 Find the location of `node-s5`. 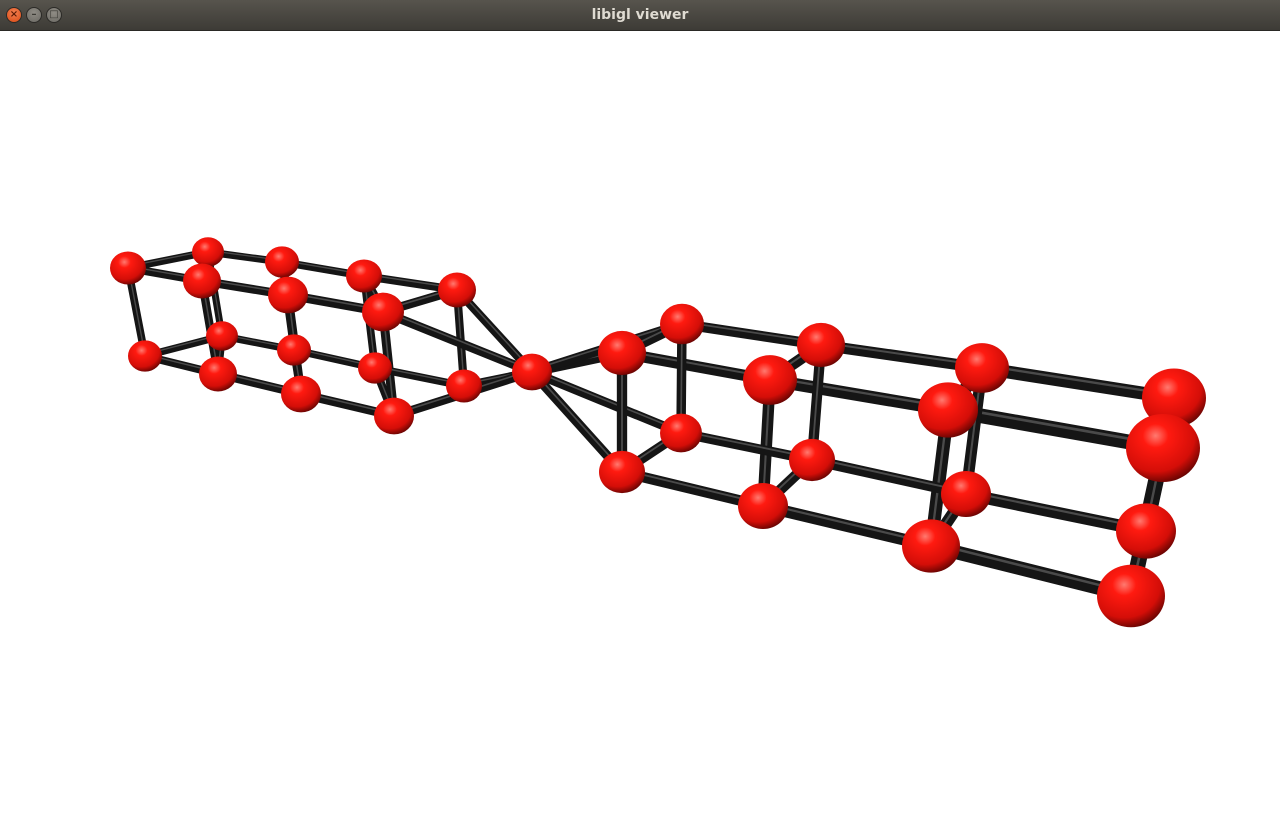

node-s5 is located at coordinates (931, 546).